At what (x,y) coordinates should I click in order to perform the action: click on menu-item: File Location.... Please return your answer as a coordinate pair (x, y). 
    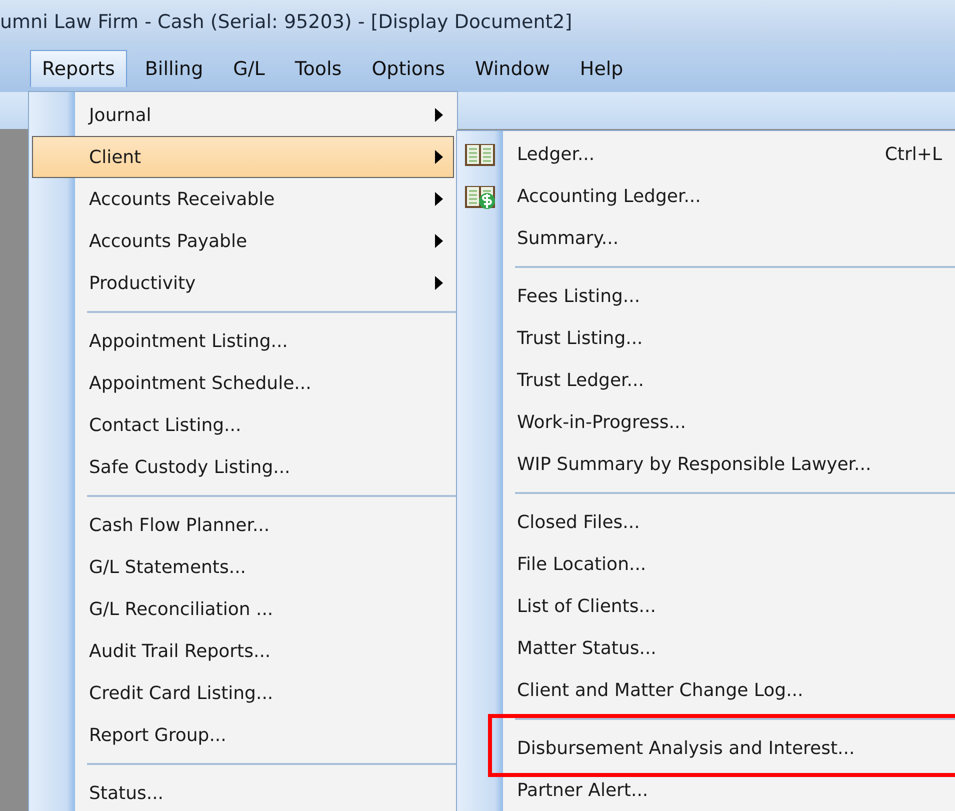
    Looking at the image, I should click on (707, 564).